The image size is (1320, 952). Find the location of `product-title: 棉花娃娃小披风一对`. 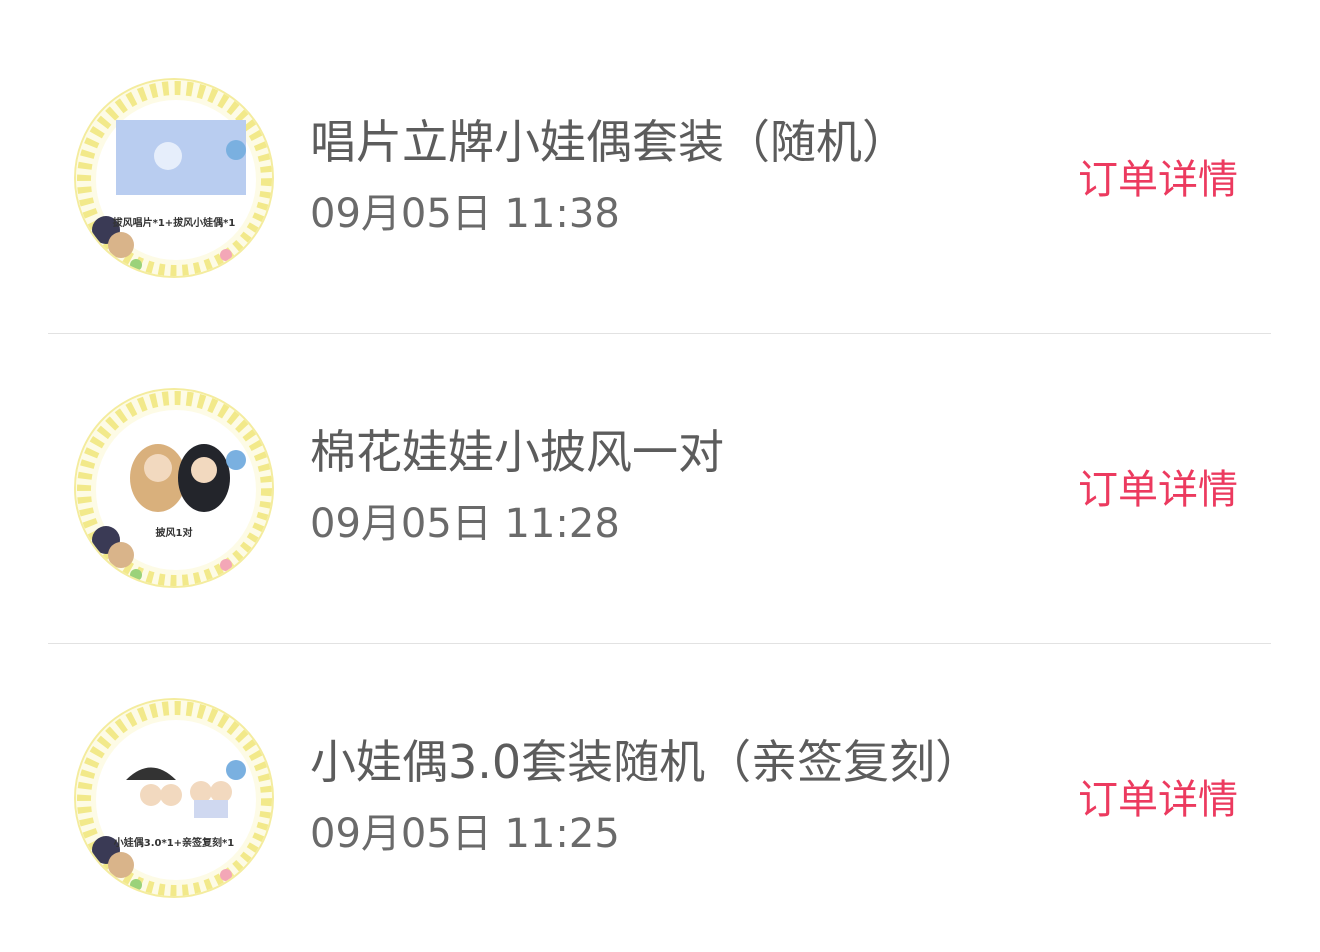

product-title: 棉花娃娃小披风一对 is located at coordinates (517, 452).